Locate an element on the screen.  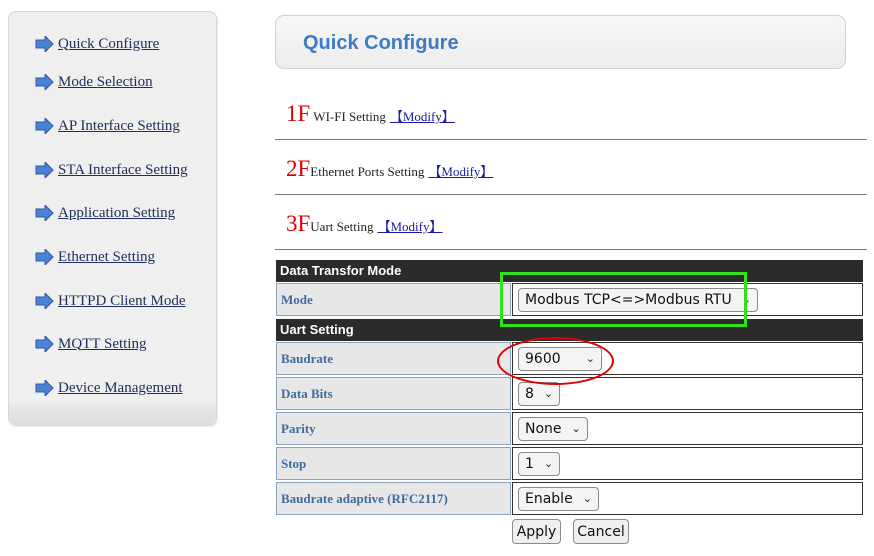
sidebar-item-sta-interface-setting: STA Interface Setting is located at coordinates (111, 170).